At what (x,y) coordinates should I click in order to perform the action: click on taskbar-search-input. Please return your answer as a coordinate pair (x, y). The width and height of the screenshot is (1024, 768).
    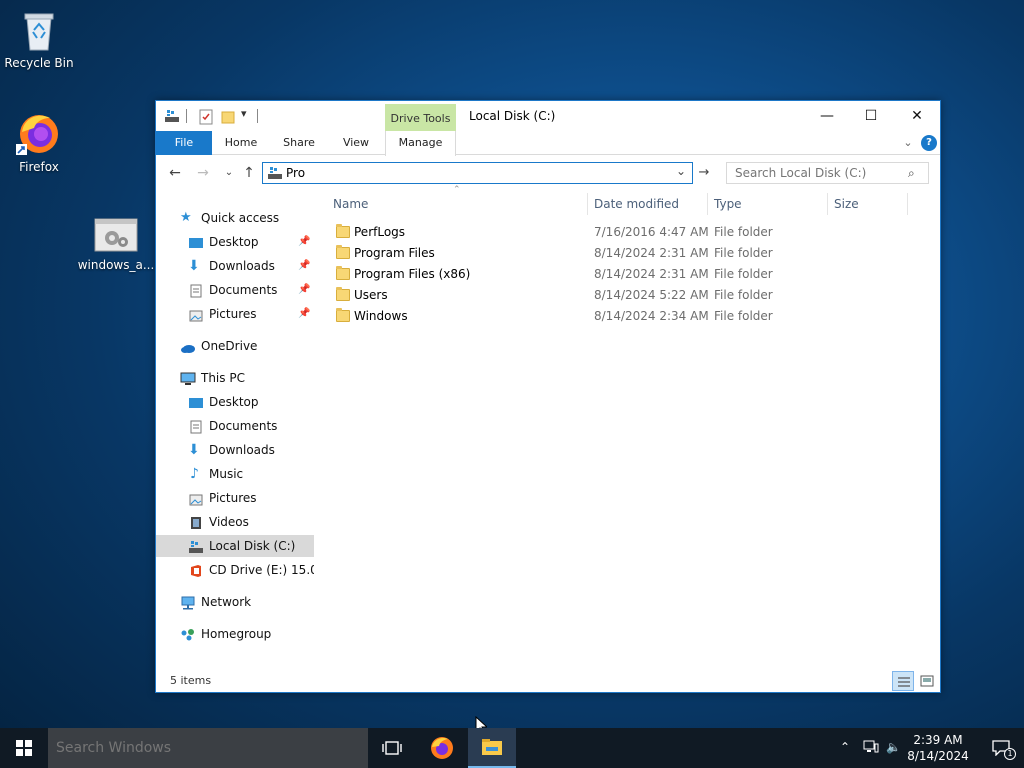
    Looking at the image, I should click on (206, 748).